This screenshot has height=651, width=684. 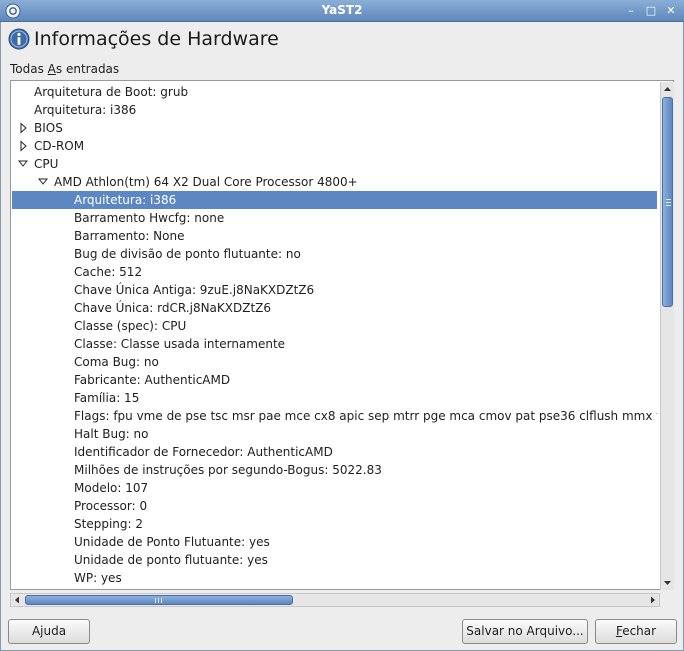 What do you see at coordinates (334, 362) in the screenshot?
I see `tree-row: Coma Bug: no` at bounding box center [334, 362].